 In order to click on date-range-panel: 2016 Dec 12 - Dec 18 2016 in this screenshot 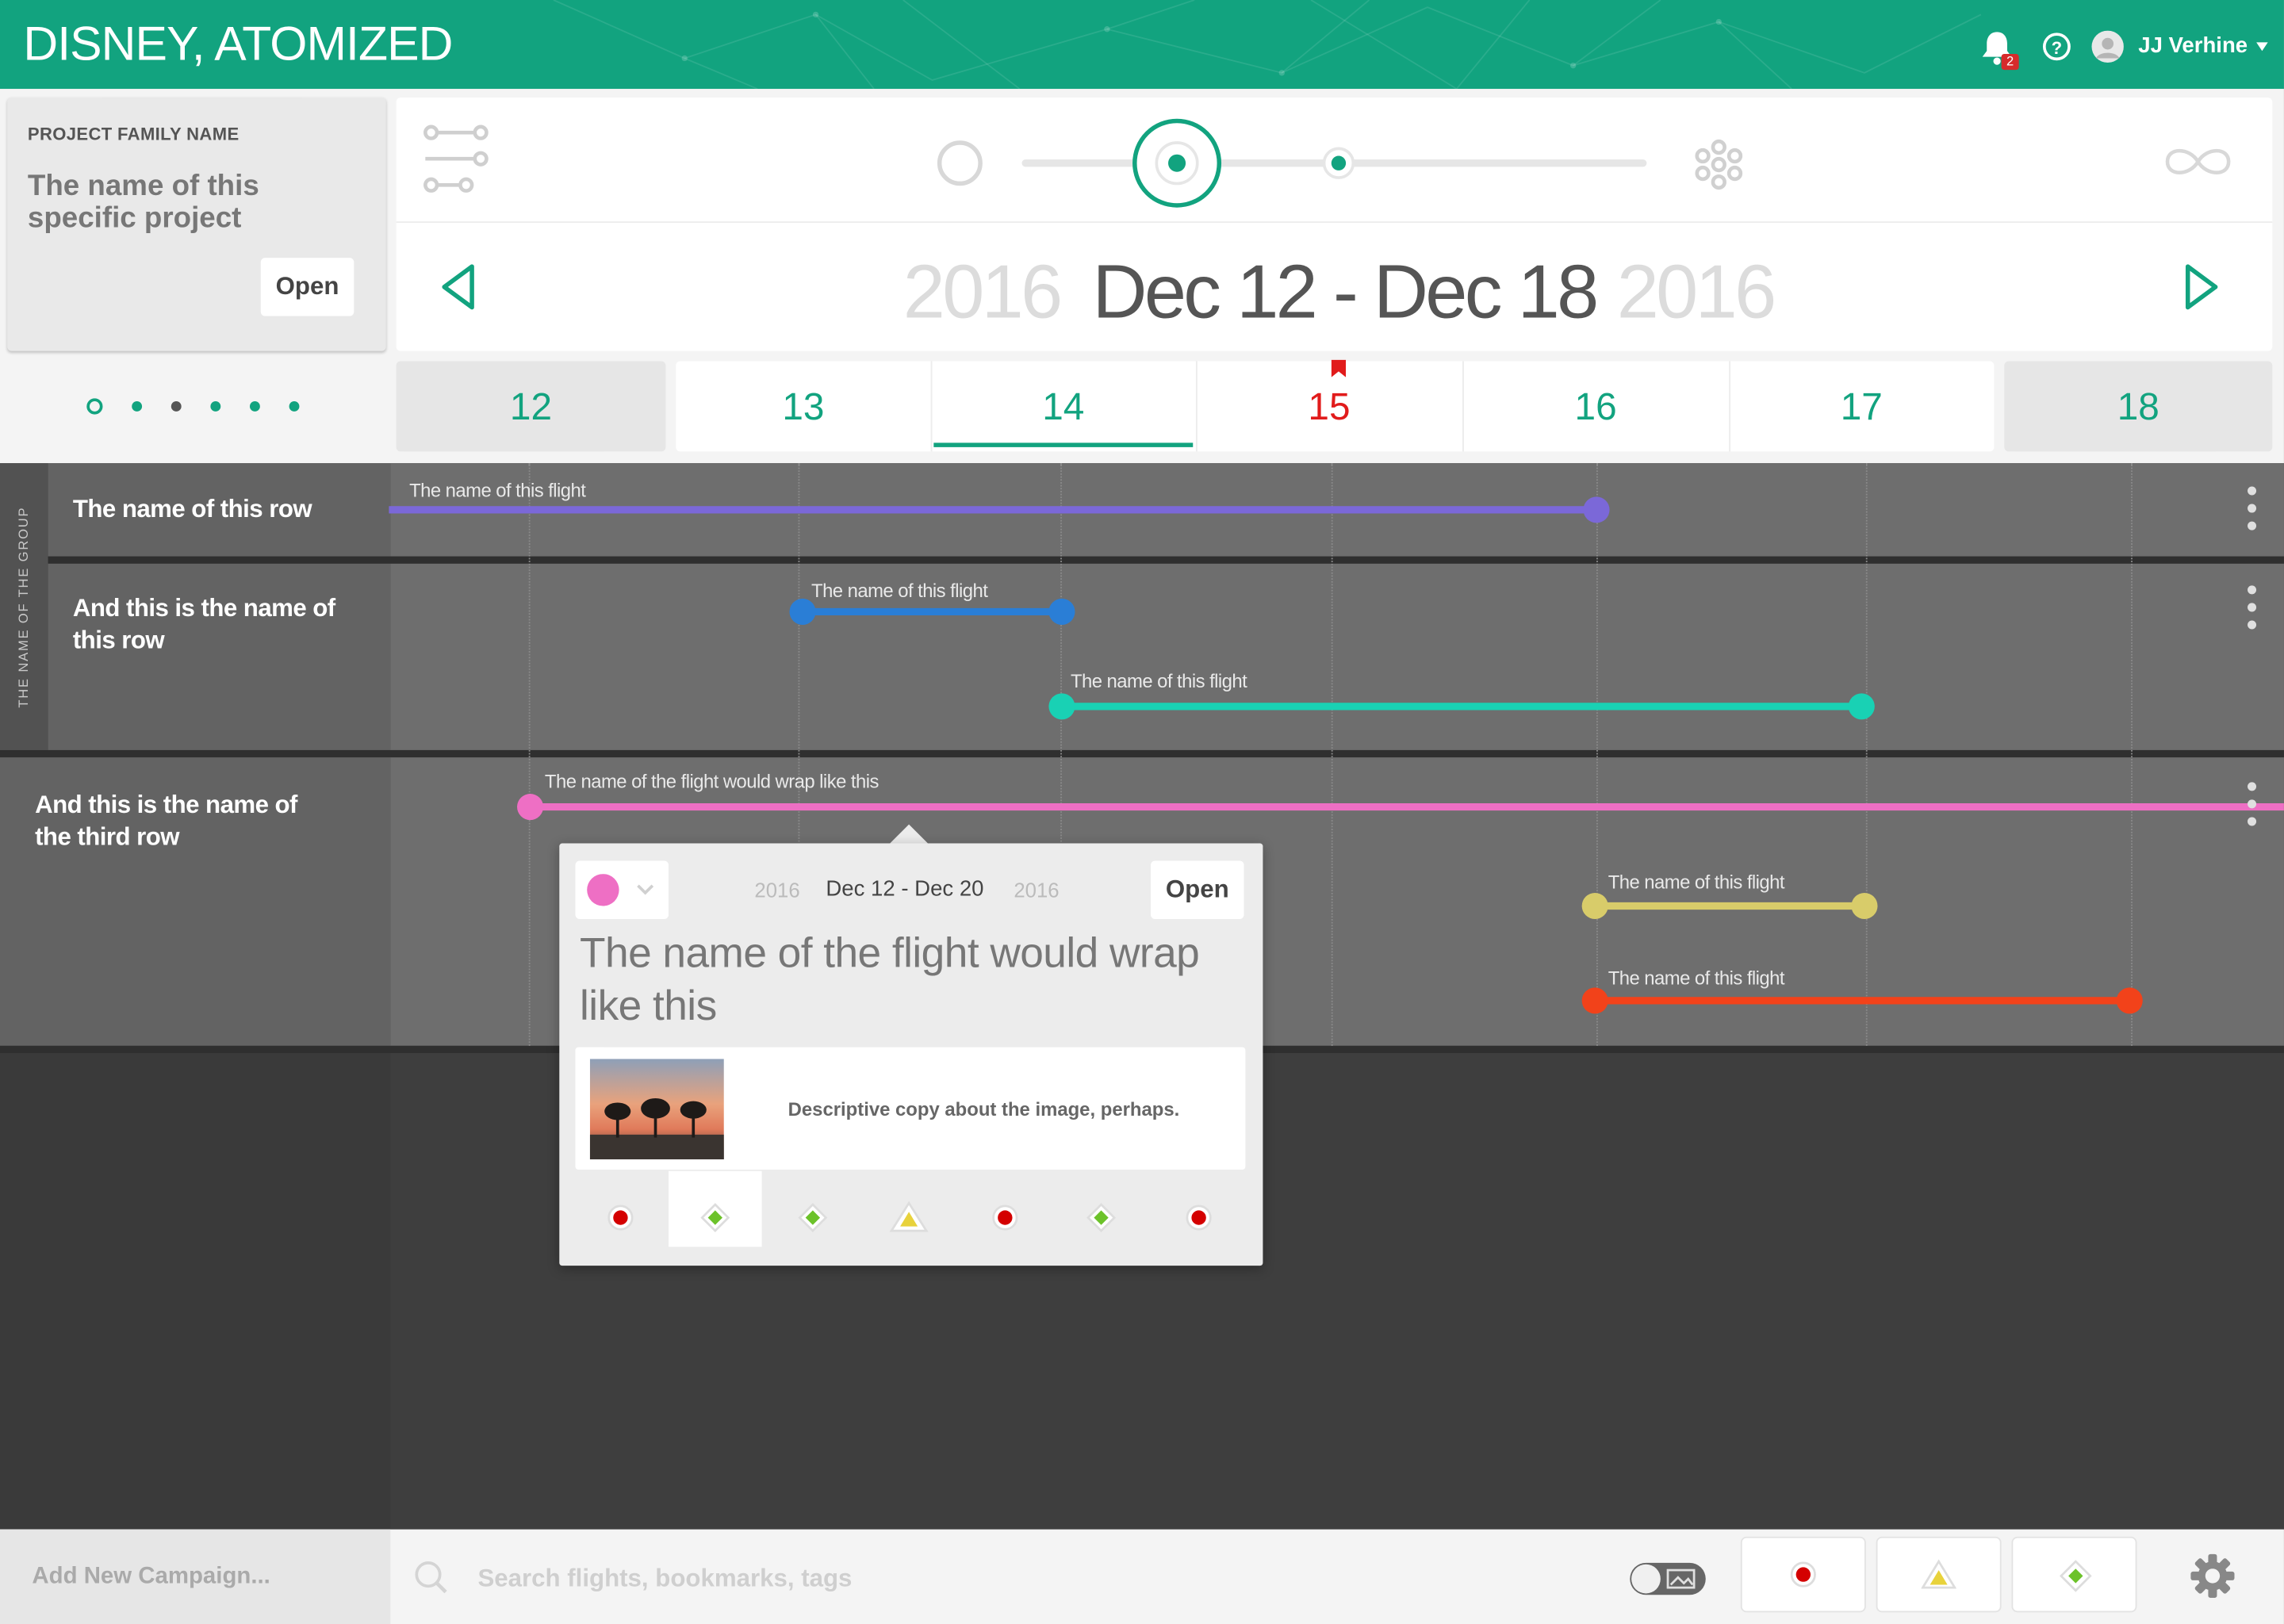, I will do `click(1334, 224)`.